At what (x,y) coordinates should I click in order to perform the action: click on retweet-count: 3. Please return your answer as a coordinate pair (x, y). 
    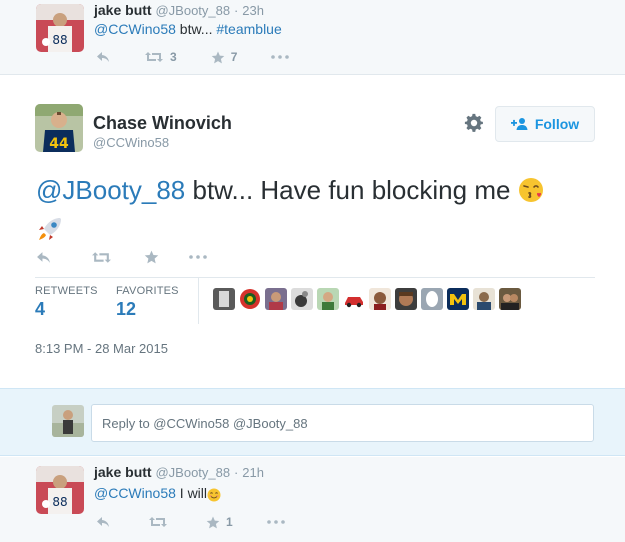
    Looking at the image, I should click on (173, 57).